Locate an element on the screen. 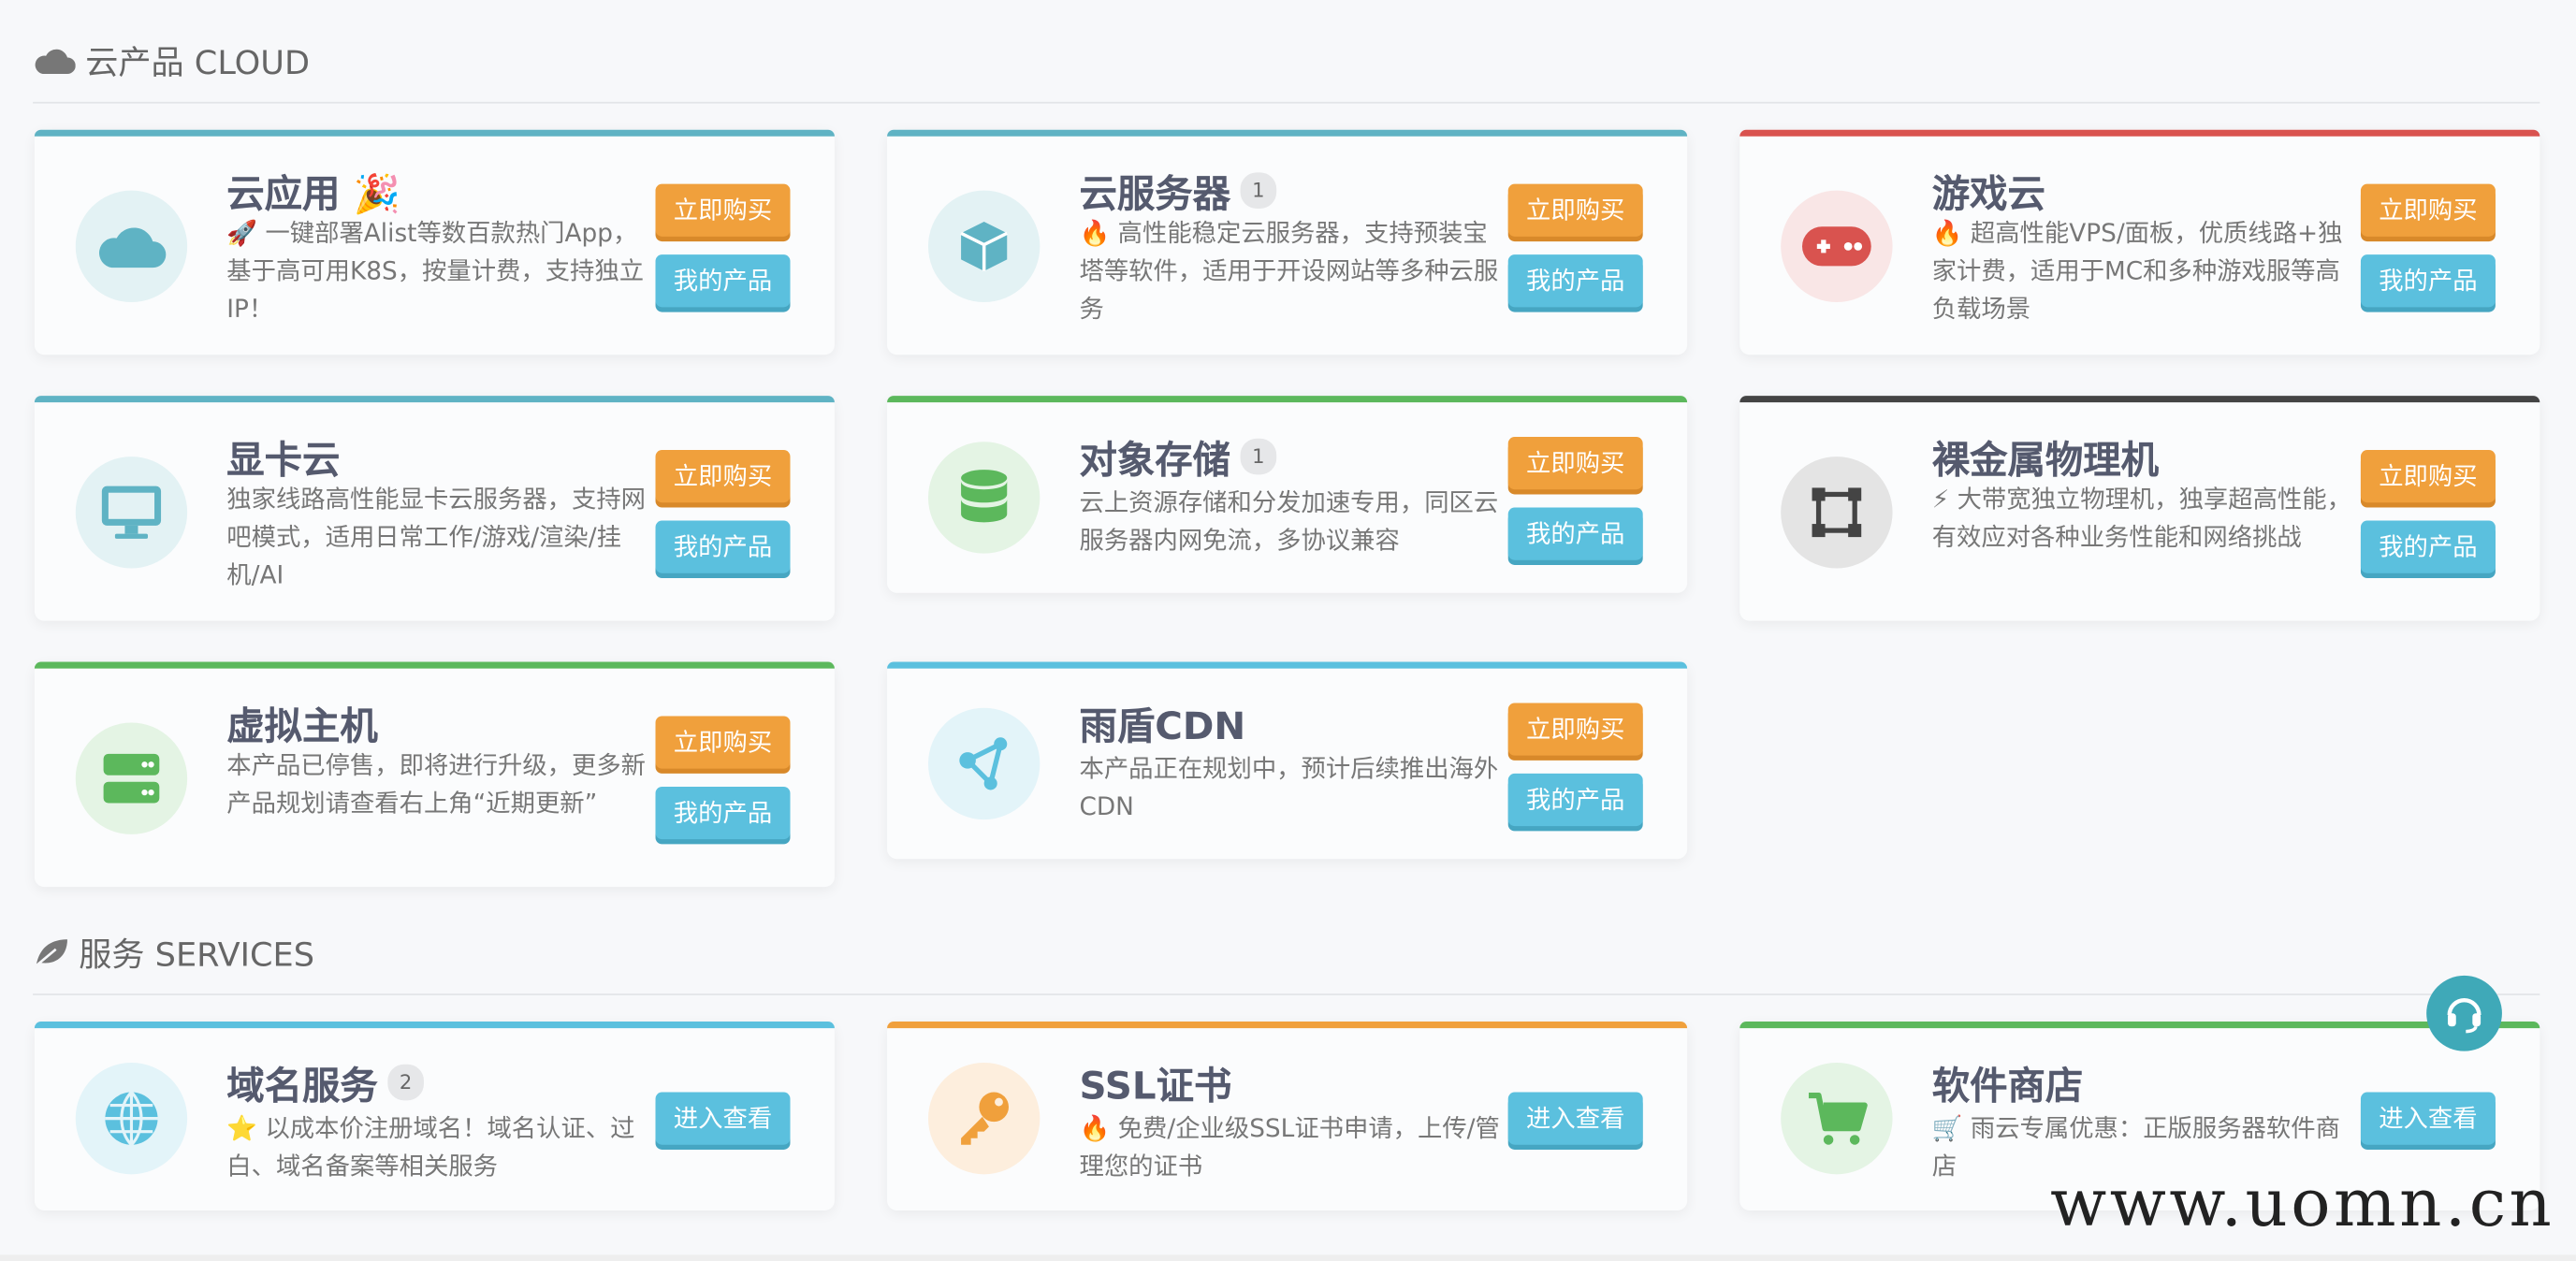 Image resolution: width=2576 pixels, height=1261 pixels. product-card-cdn: 雨盾CDN 本产品正在规划中，预计后续推出海外CDN 立即购买 我的产品 is located at coordinates (1287, 760).